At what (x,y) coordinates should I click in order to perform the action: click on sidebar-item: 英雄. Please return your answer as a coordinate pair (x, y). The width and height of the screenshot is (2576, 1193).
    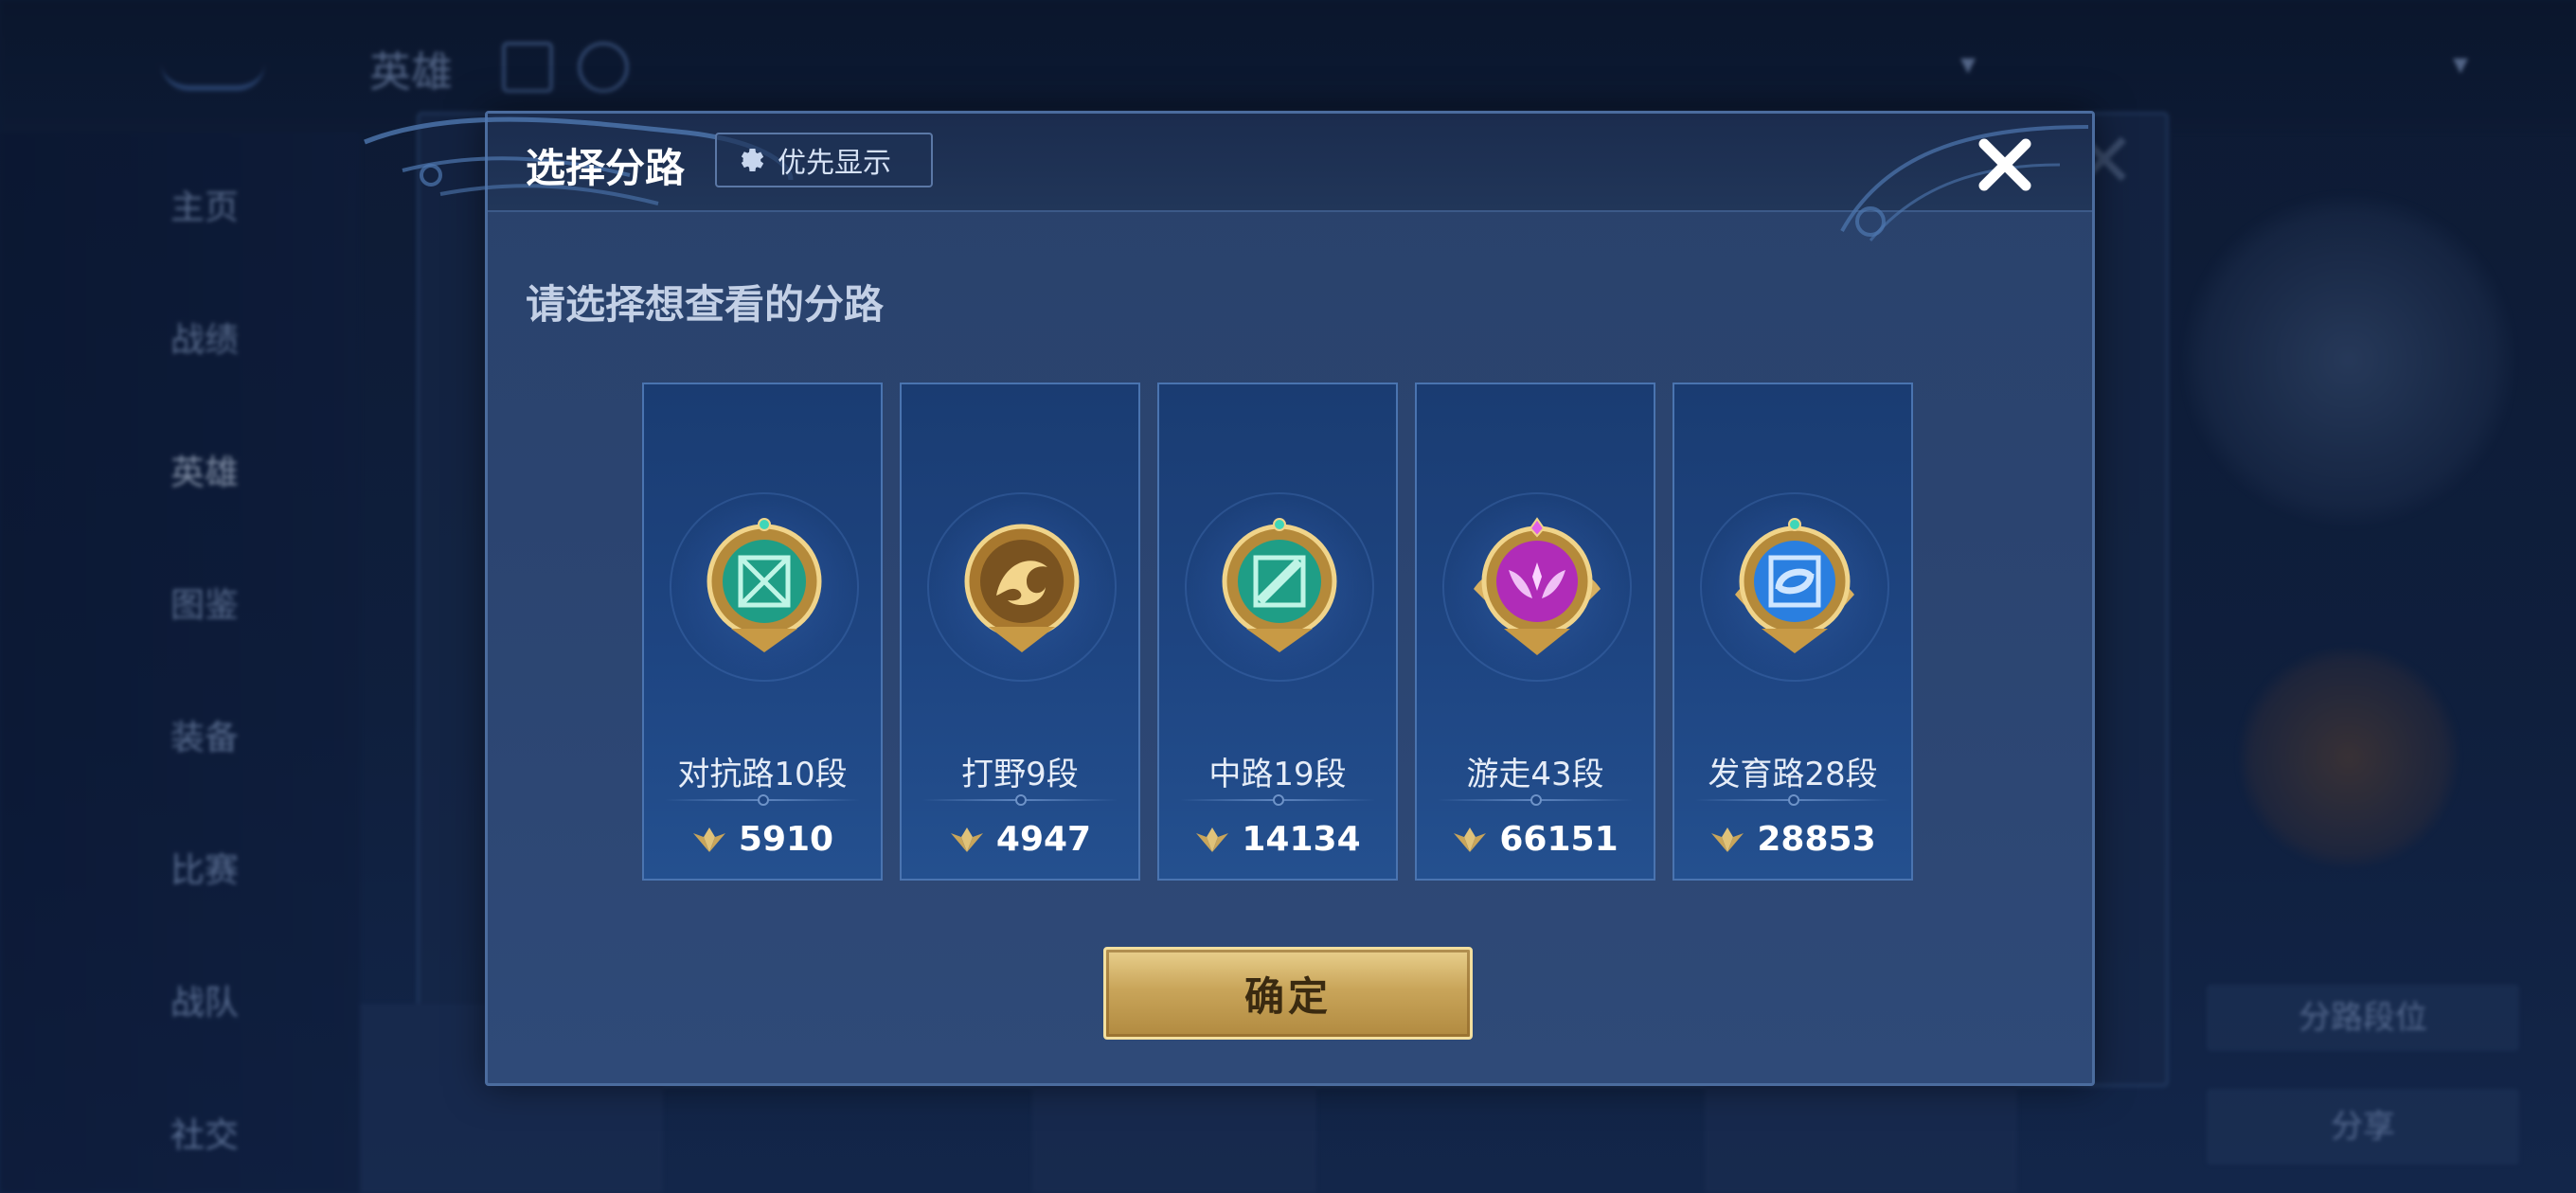
    Looking at the image, I should click on (205, 473).